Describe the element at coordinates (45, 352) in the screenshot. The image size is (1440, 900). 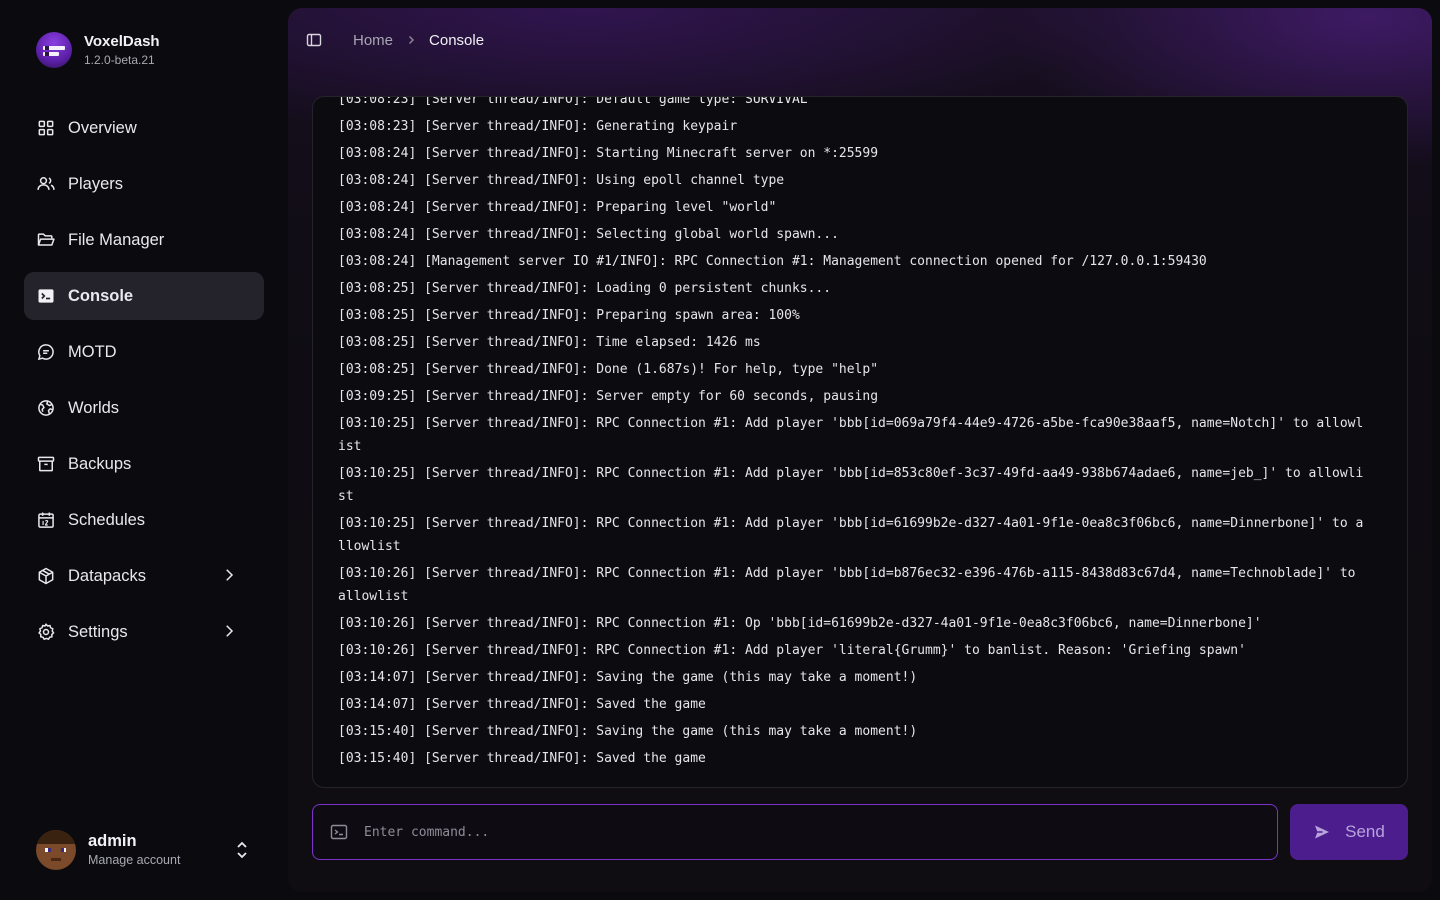
I see `message-icon` at that location.